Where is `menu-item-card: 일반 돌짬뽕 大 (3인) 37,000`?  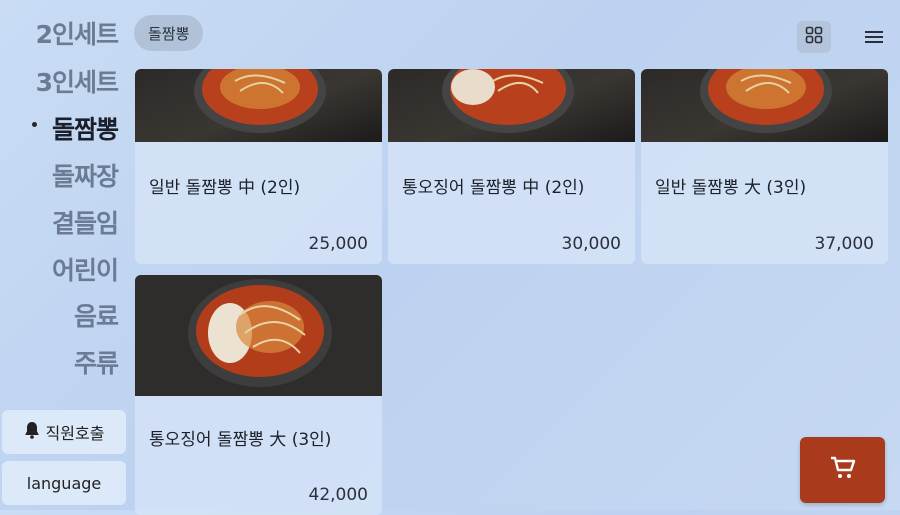 menu-item-card: 일반 돌짬뽕 大 (3인) 37,000 is located at coordinates (764, 166).